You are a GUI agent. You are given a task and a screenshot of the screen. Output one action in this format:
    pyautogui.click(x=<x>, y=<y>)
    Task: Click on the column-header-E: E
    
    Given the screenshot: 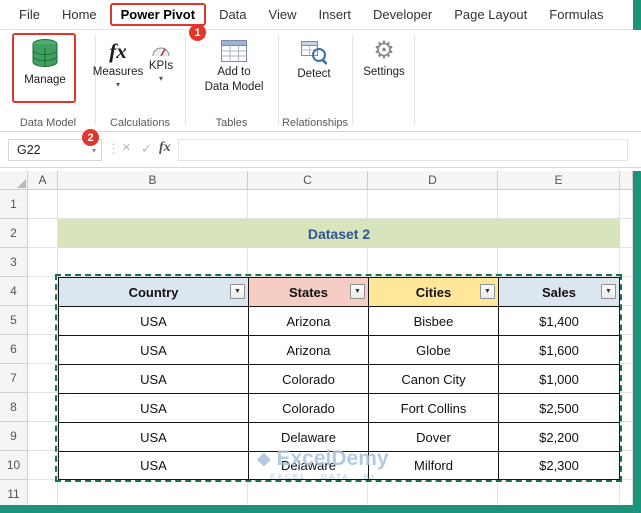 What is the action you would take?
    pyautogui.click(x=559, y=180)
    